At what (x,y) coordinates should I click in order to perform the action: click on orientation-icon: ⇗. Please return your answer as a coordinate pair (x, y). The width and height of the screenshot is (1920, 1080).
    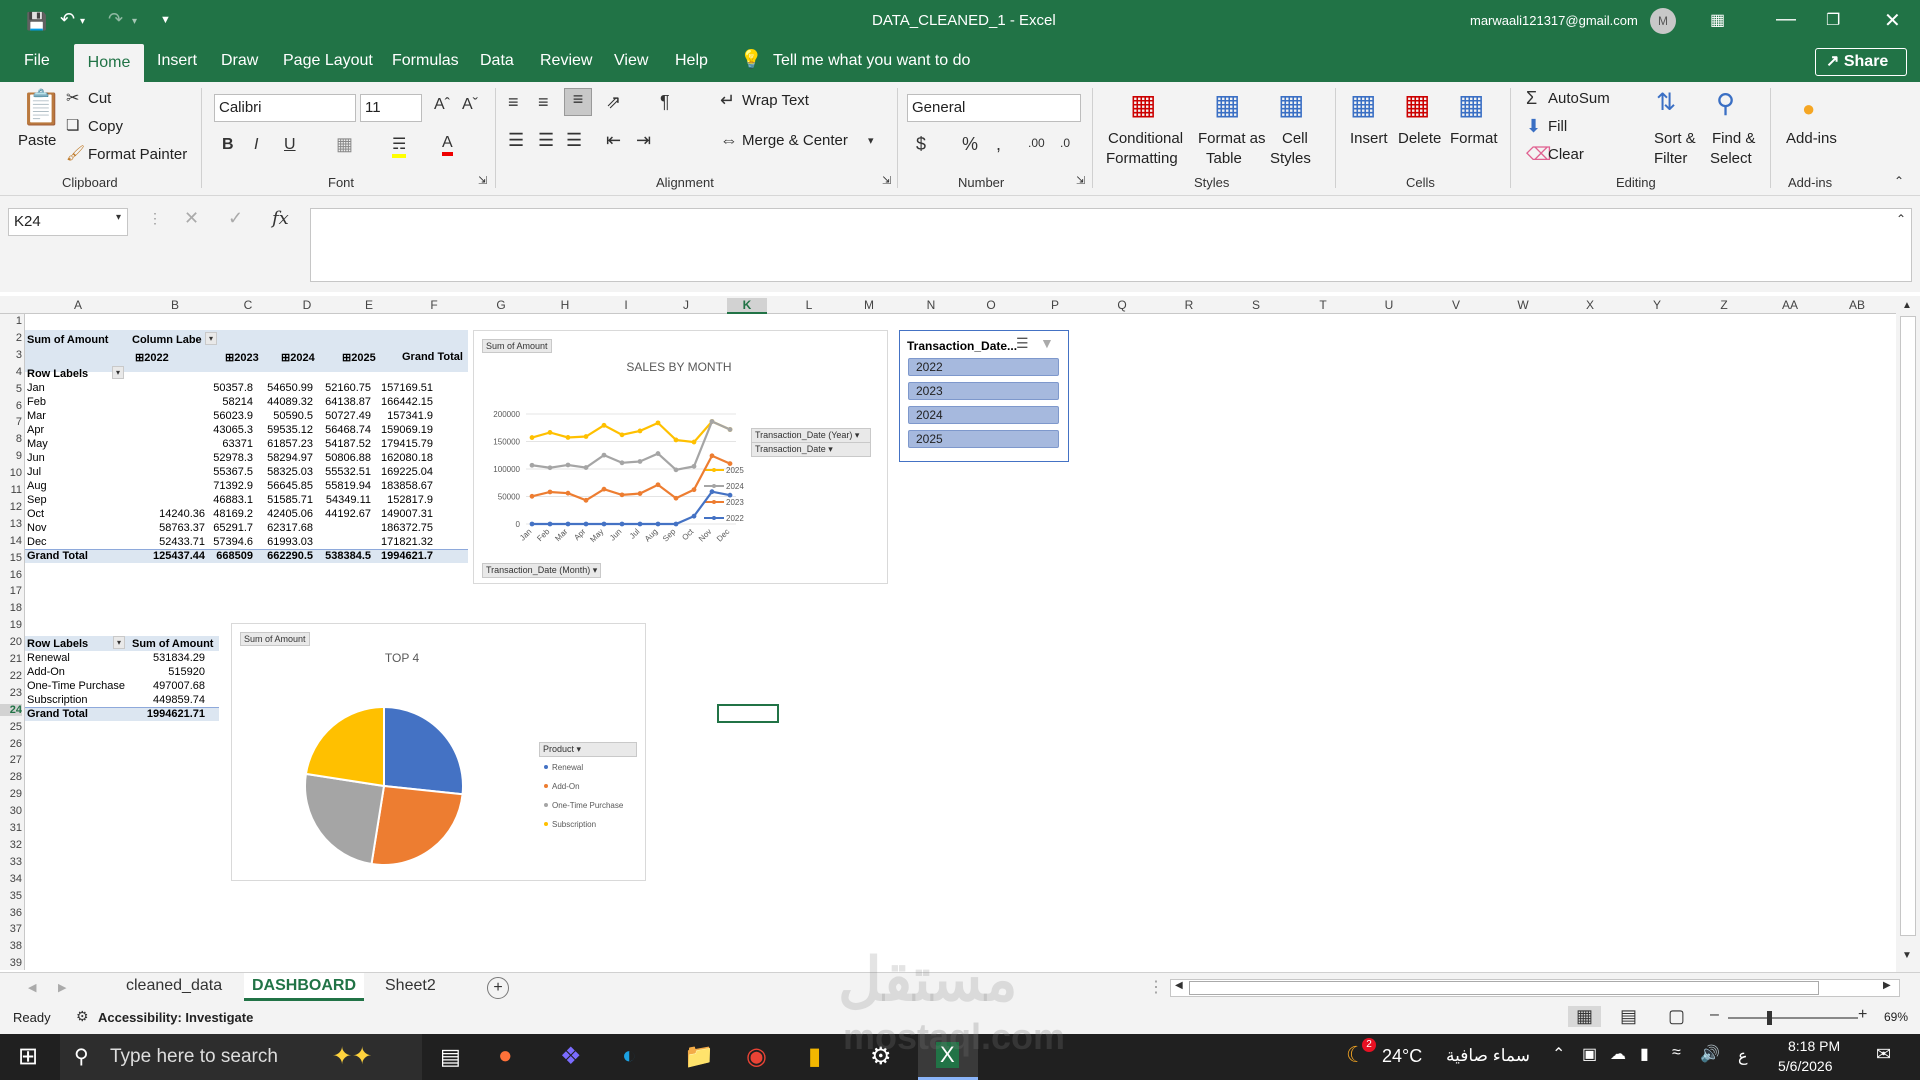
    Looking at the image, I should click on (613, 102).